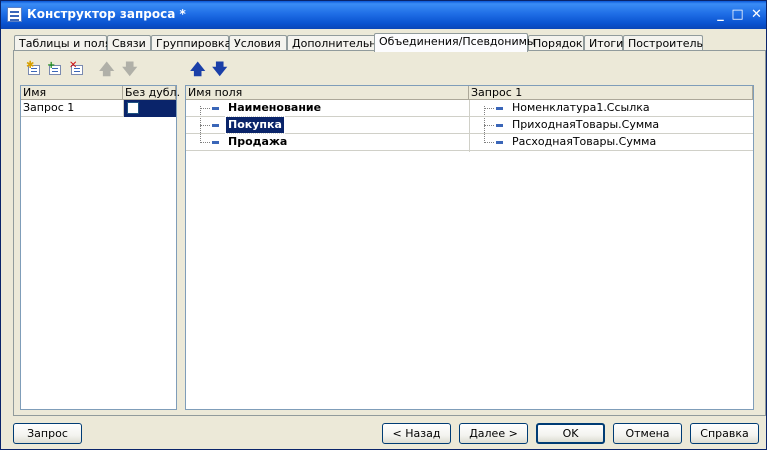  What do you see at coordinates (55, 69) in the screenshot?
I see `copy-query-icon: +` at bounding box center [55, 69].